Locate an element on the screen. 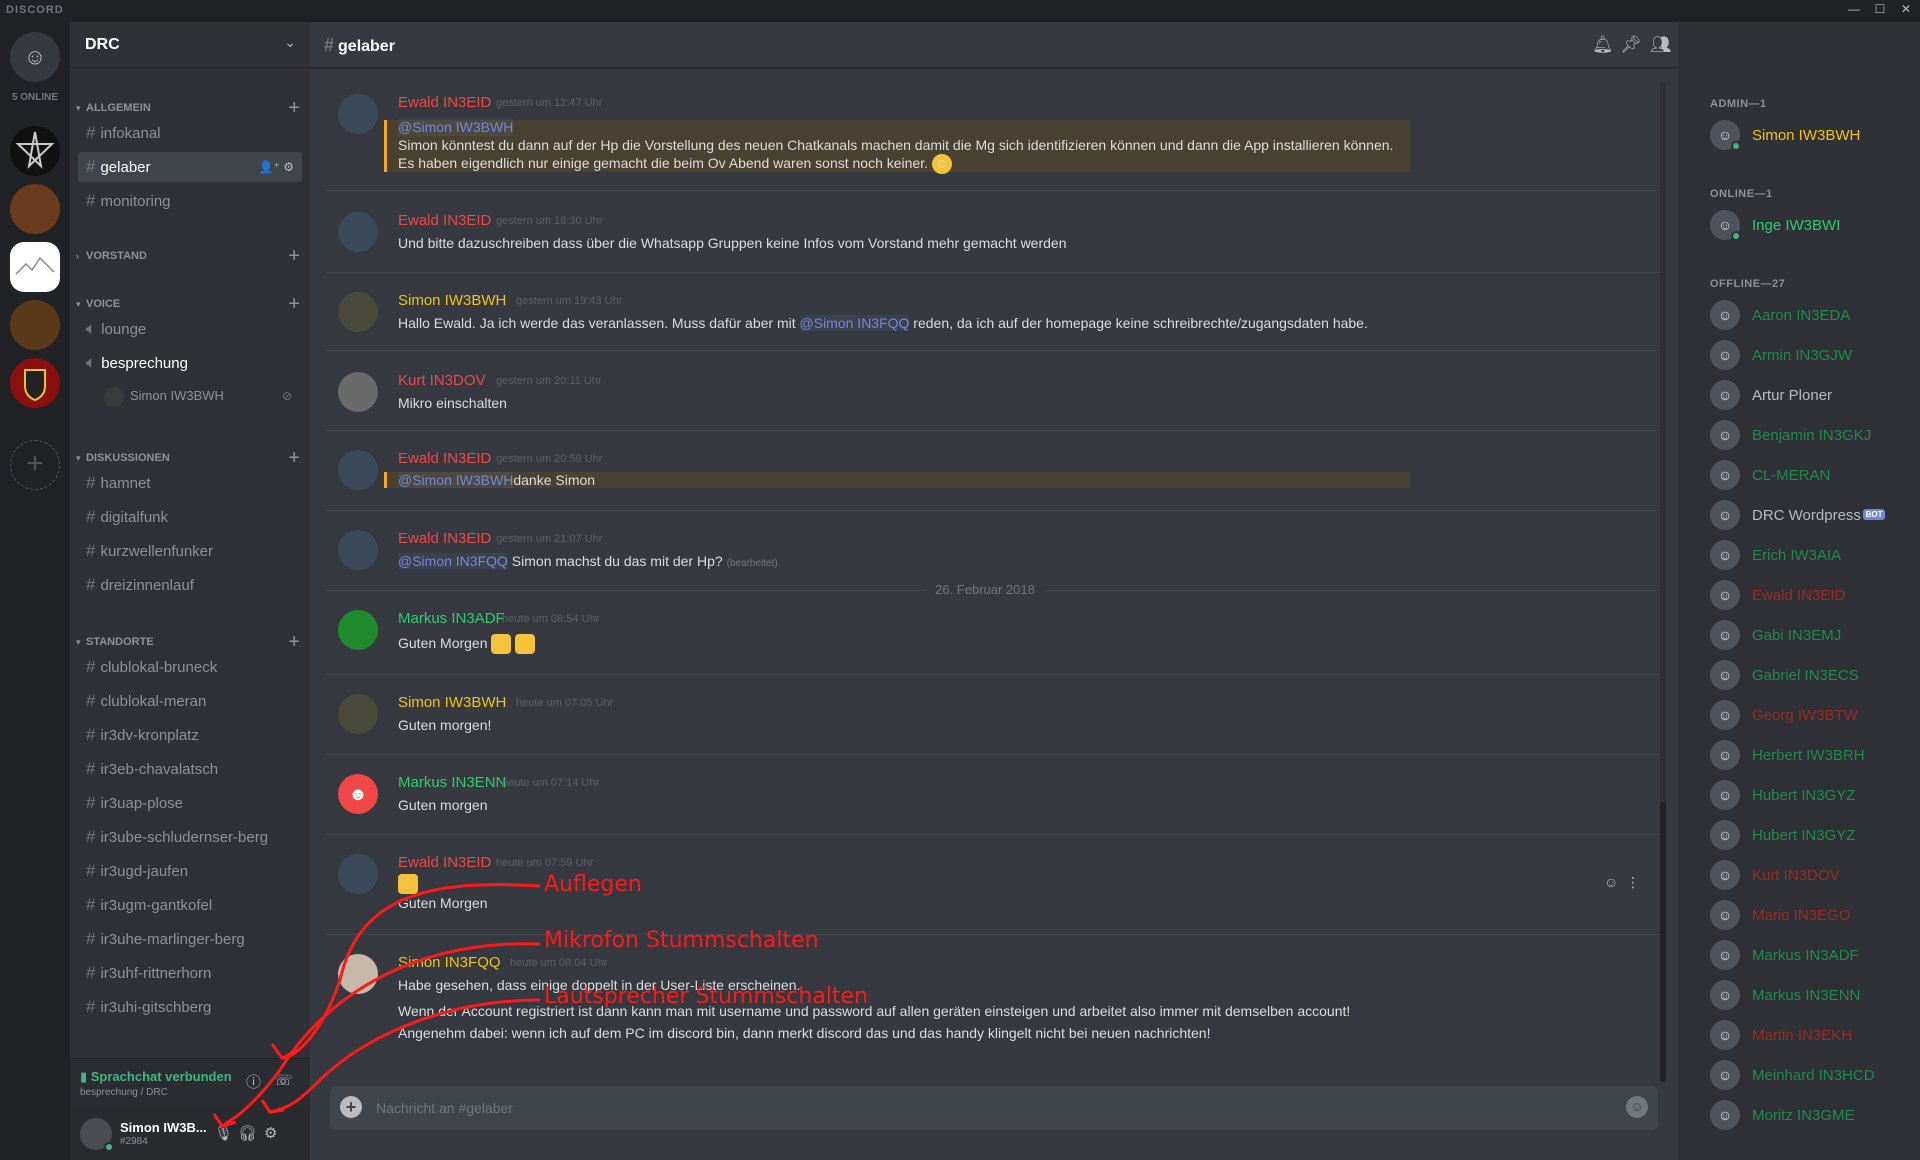 The width and height of the screenshot is (1920, 1160). member-item: ☺ Martin IN3EKH is located at coordinates (1810, 1036).